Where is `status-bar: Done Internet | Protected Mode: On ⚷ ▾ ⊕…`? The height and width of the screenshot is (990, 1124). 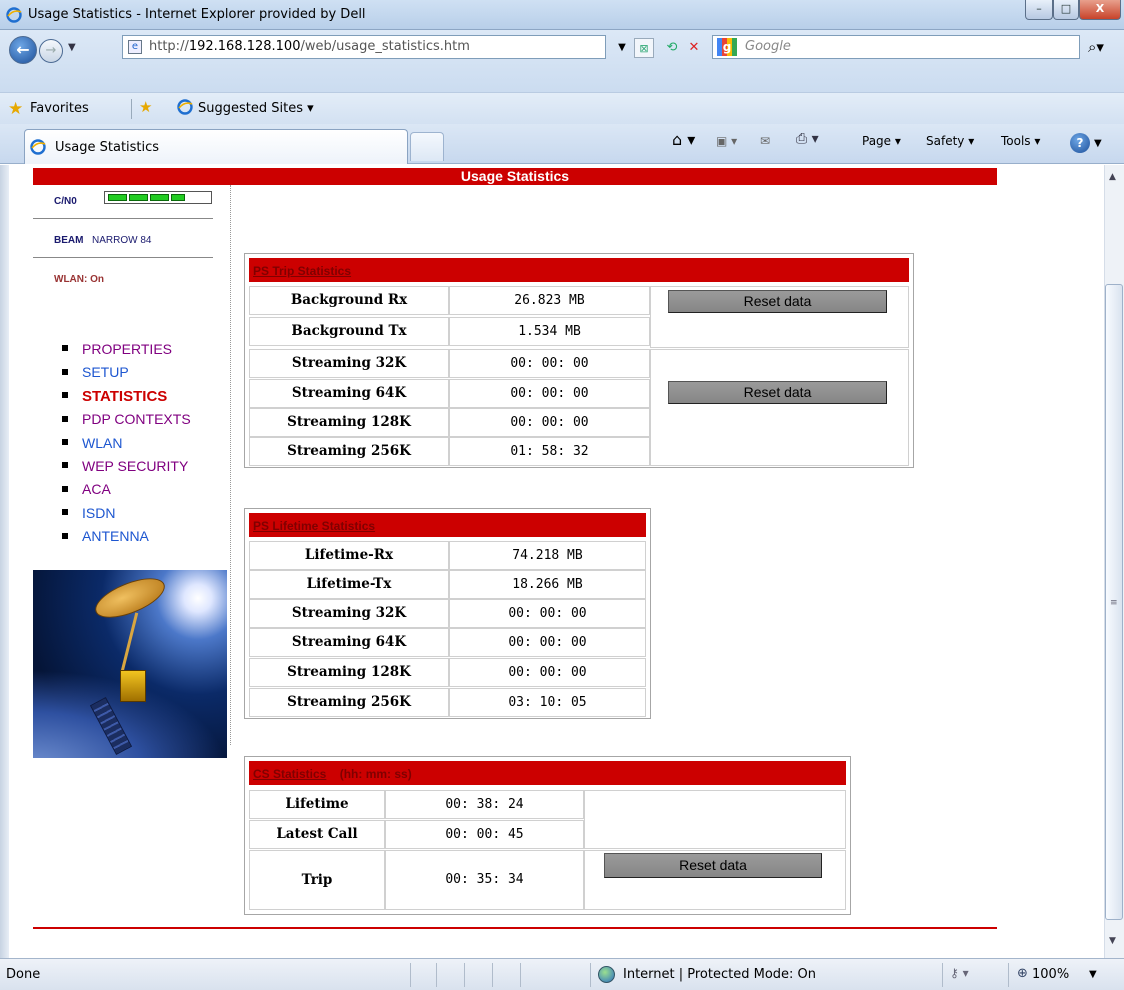 status-bar: Done Internet | Protected Mode: On ⚷ ▾ ⊕… is located at coordinates (562, 974).